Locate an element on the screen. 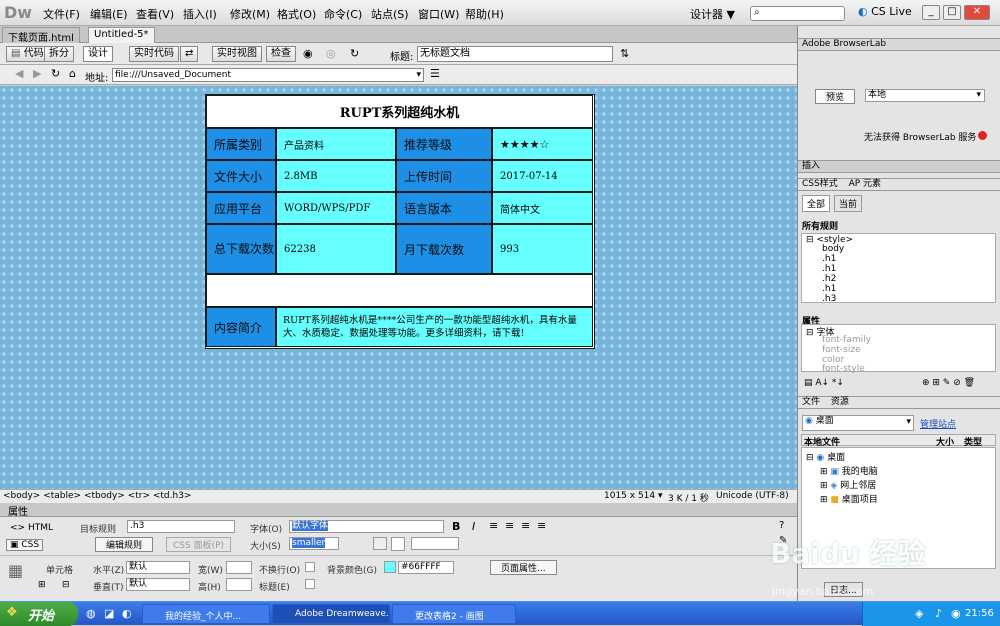  tag-selector: <body> <table> <tbody> <tr> <td.h3> is located at coordinates (97, 496).